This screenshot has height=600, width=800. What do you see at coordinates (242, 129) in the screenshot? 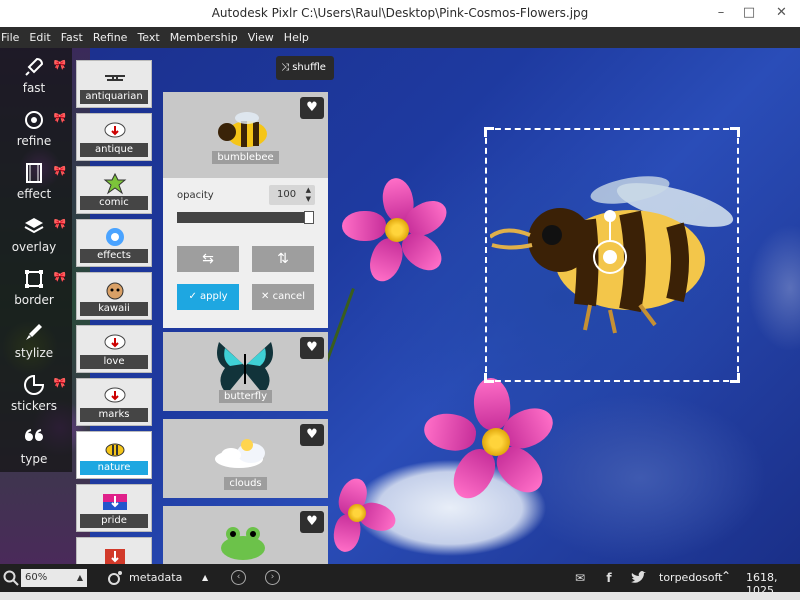
I see `bee-icon` at bounding box center [242, 129].